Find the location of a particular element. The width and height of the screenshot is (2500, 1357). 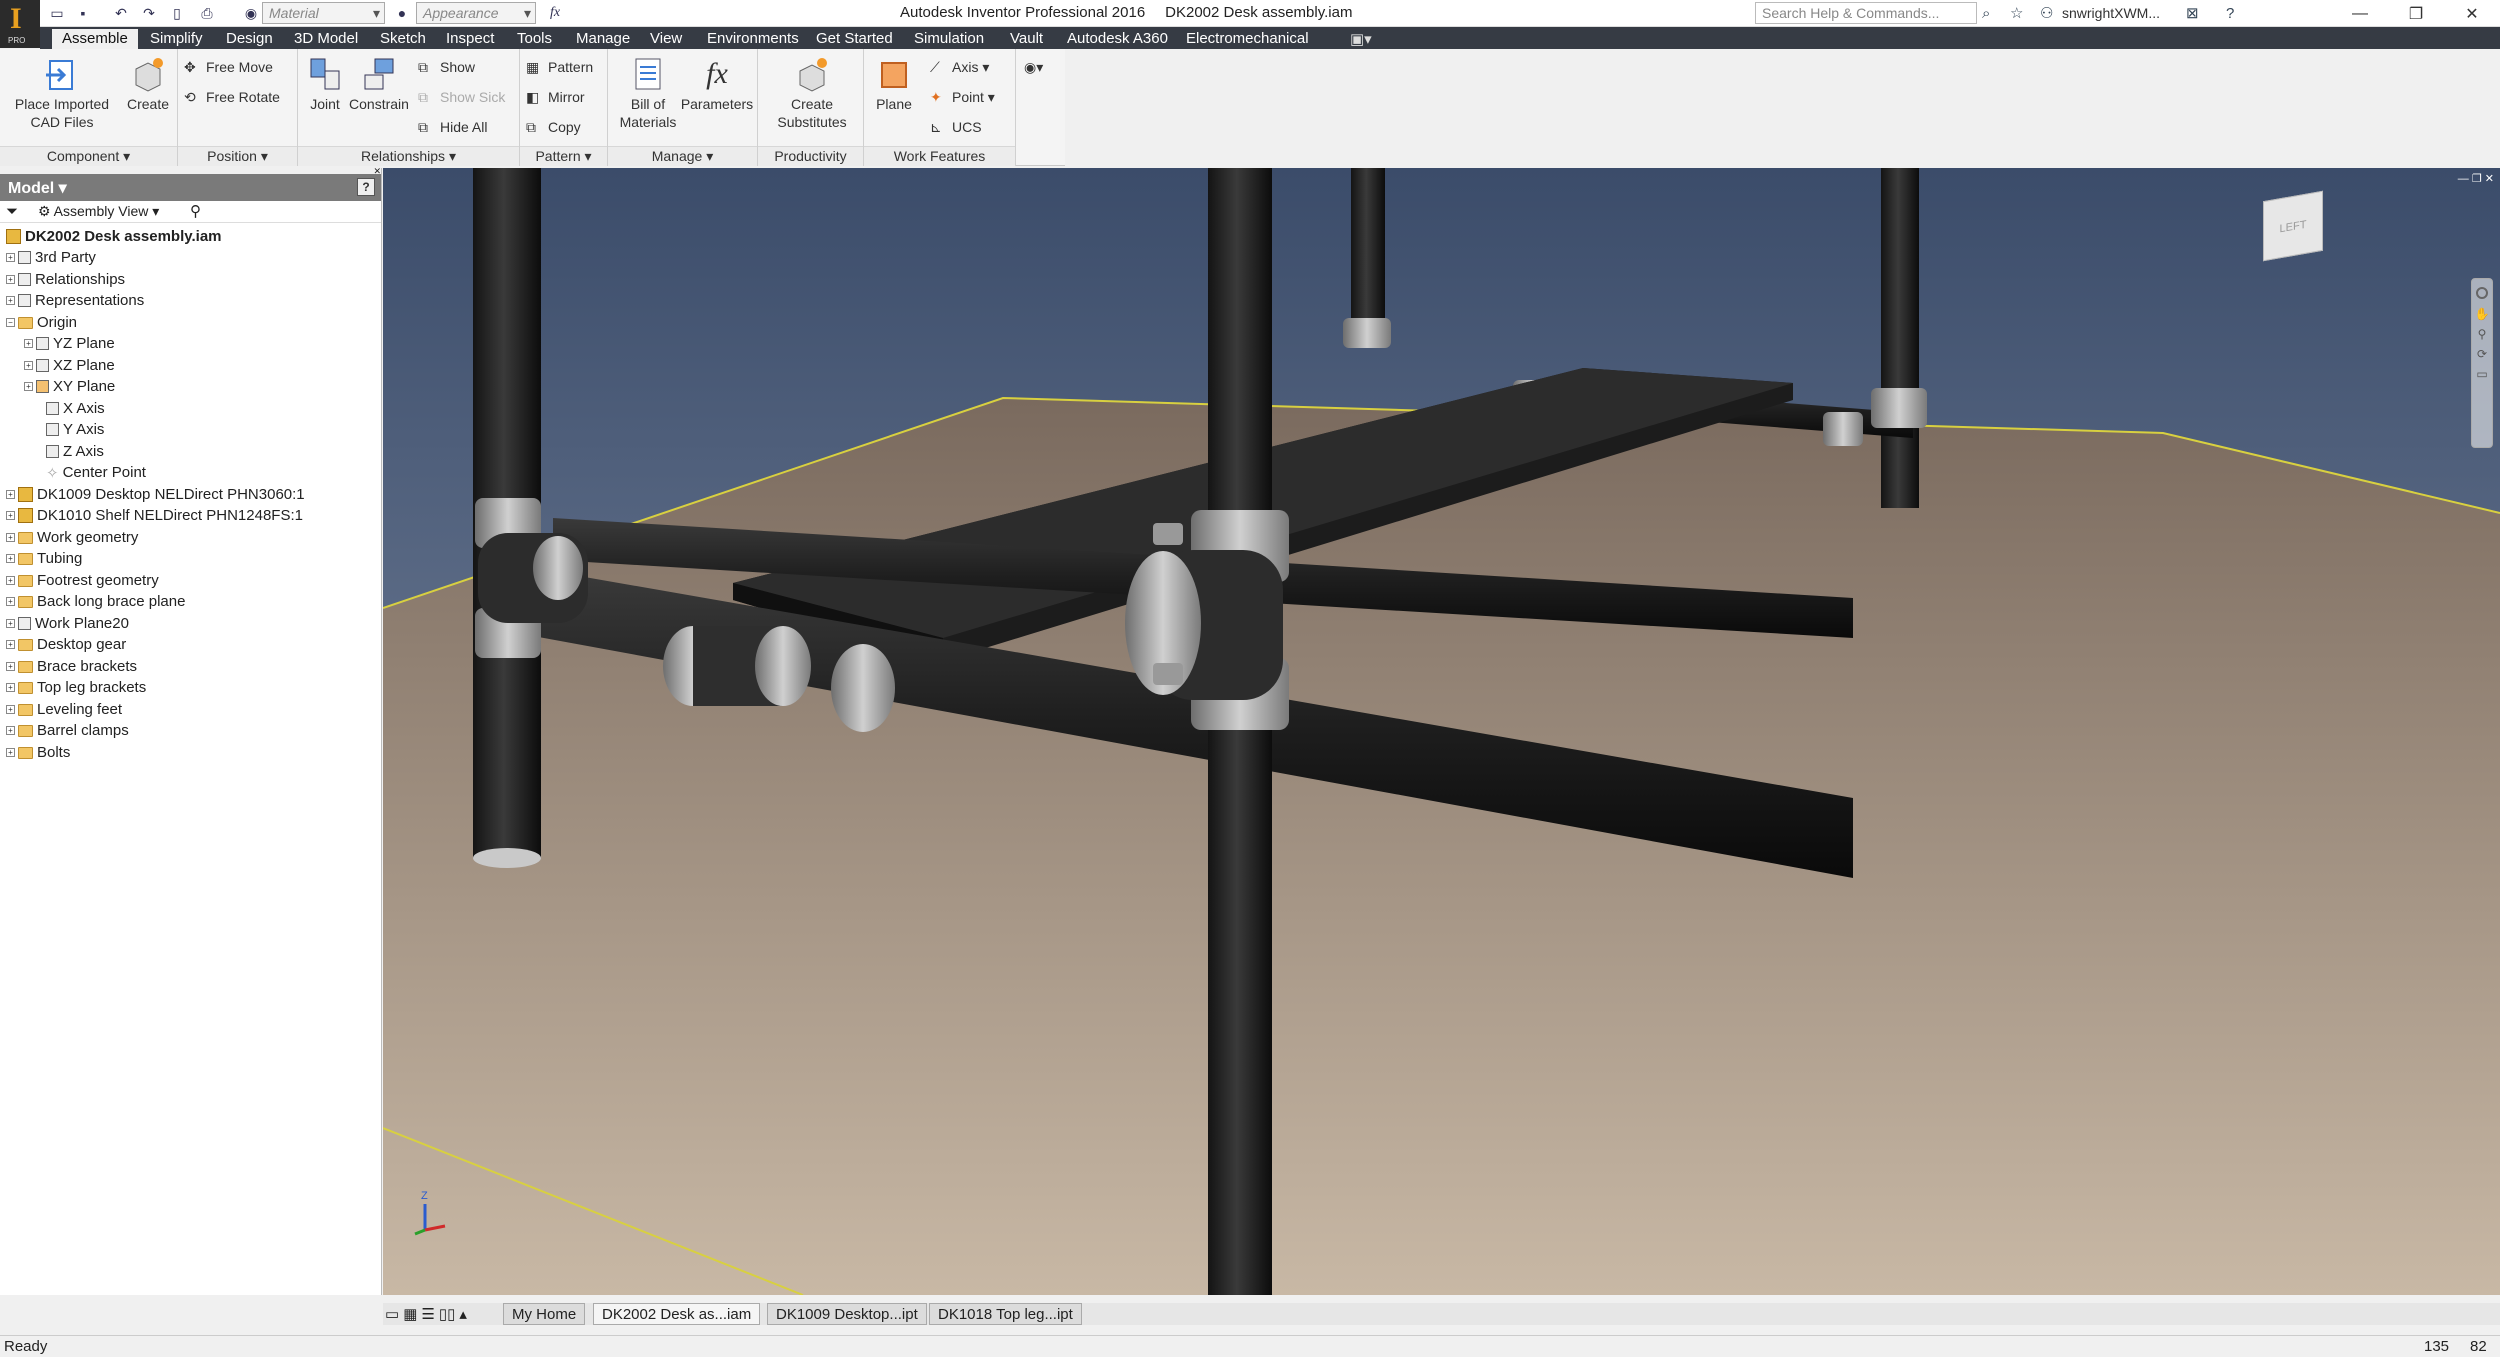

tree-root: DK2002 Desk assembly.iam is located at coordinates (114, 236).